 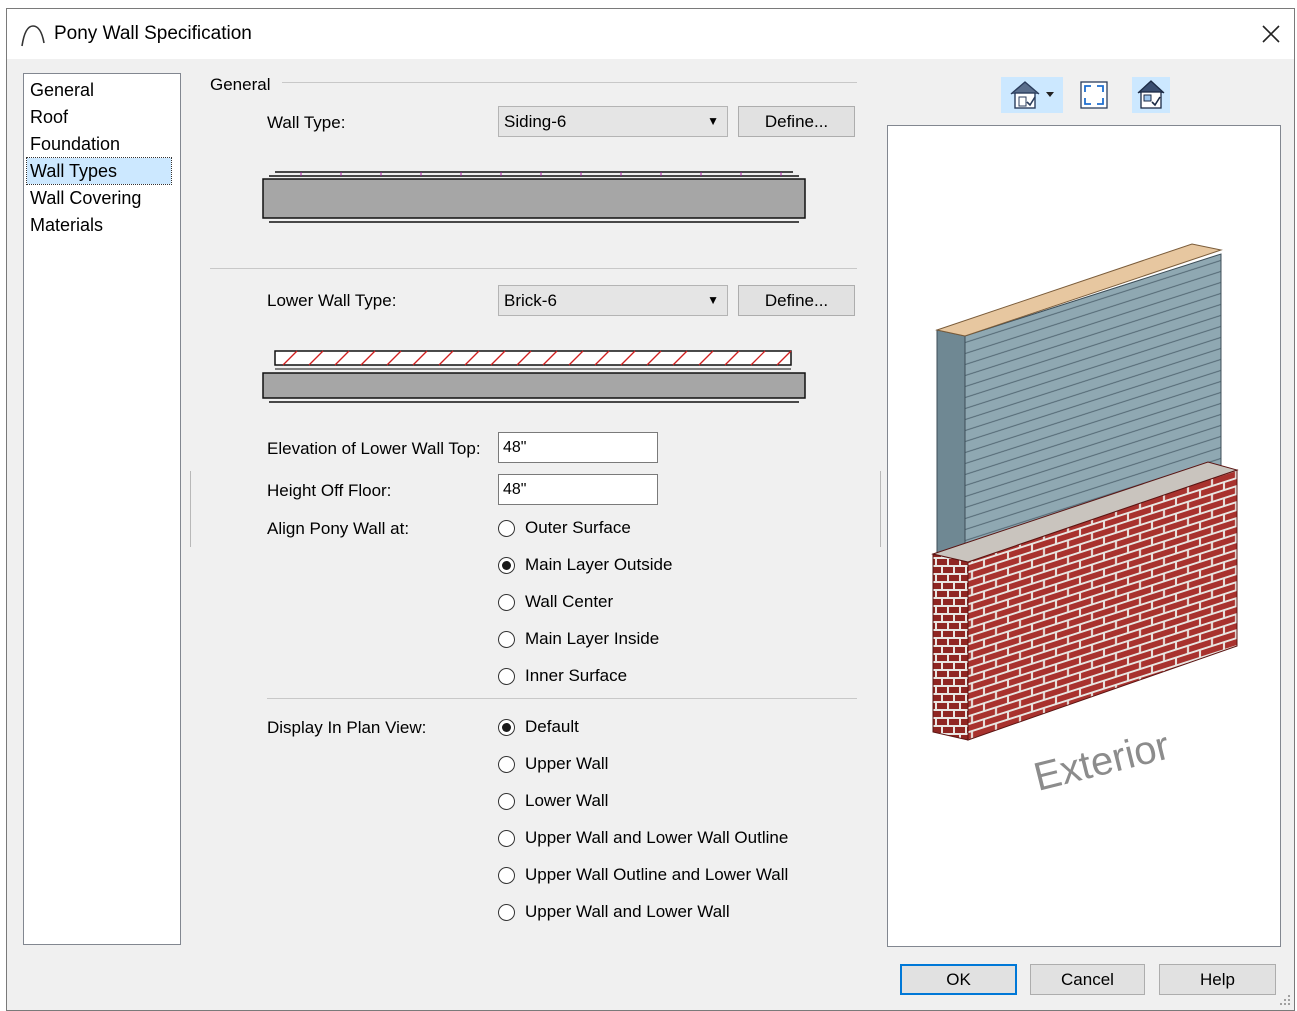 I want to click on radio-outer-surface: Outer Surface, so click(x=564, y=528).